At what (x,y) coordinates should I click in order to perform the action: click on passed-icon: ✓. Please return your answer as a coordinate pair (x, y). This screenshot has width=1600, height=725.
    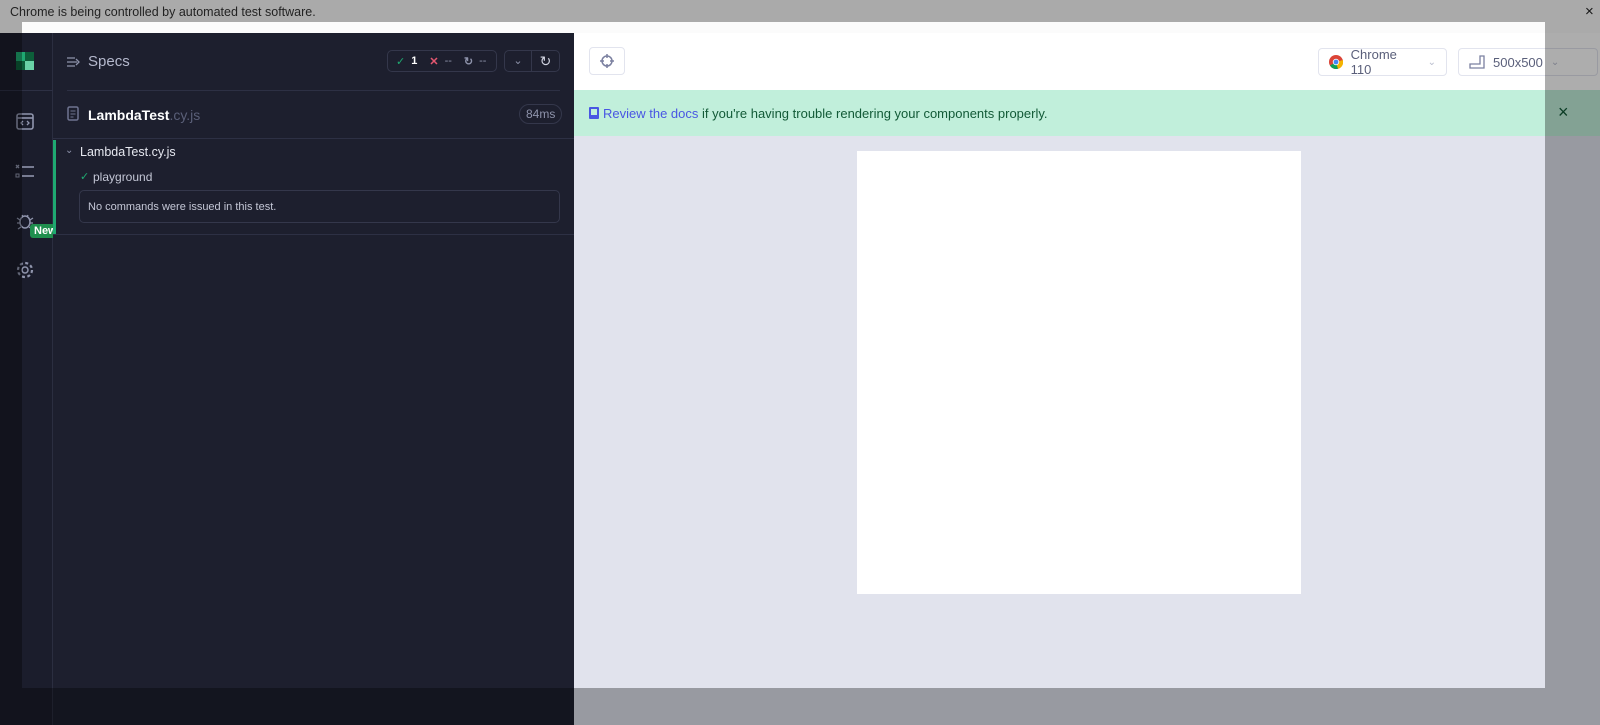
    Looking at the image, I should click on (401, 61).